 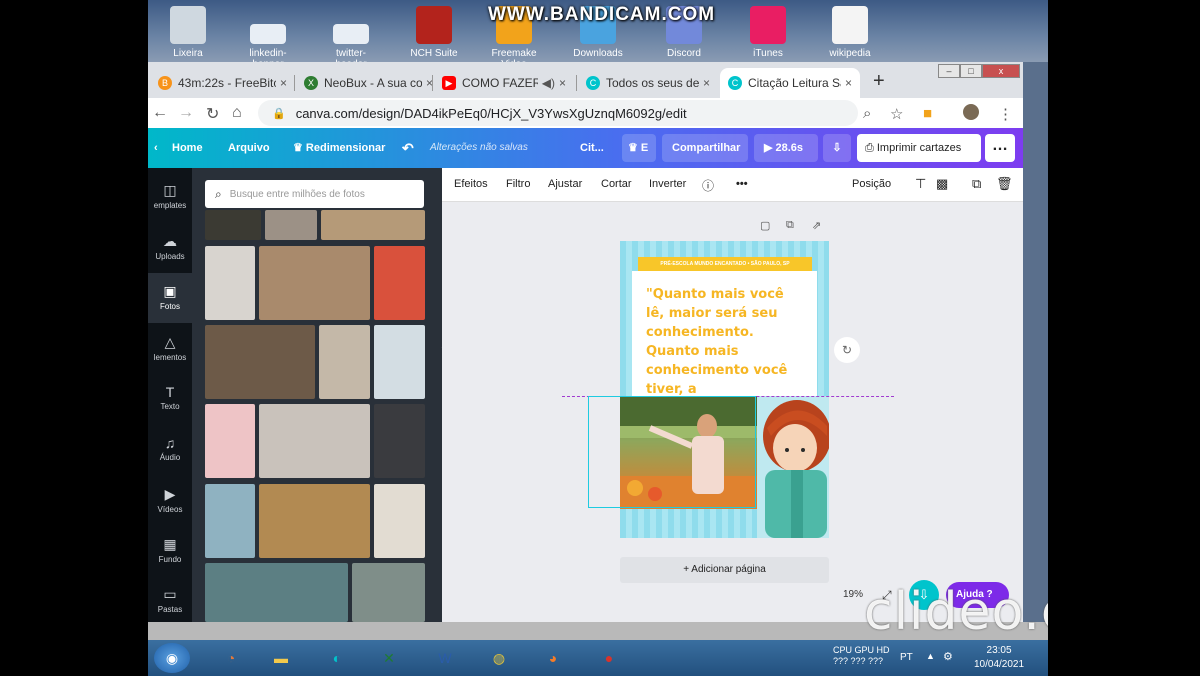 I want to click on rail-templates: ◫ emplates, so click(x=170, y=197).